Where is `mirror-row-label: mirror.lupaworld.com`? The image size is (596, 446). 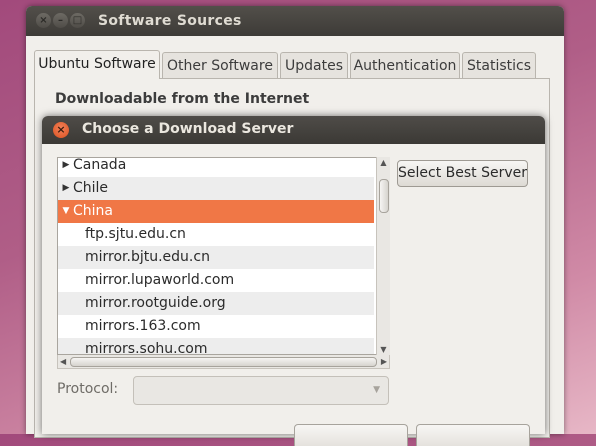
mirror-row-label: mirror.lupaworld.com is located at coordinates (160, 280).